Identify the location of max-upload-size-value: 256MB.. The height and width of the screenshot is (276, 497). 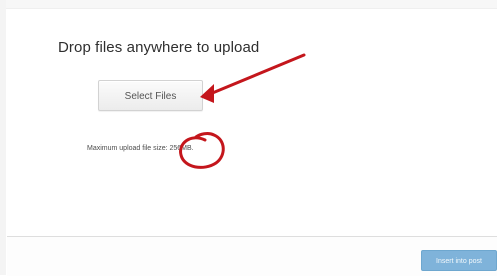
(181, 148).